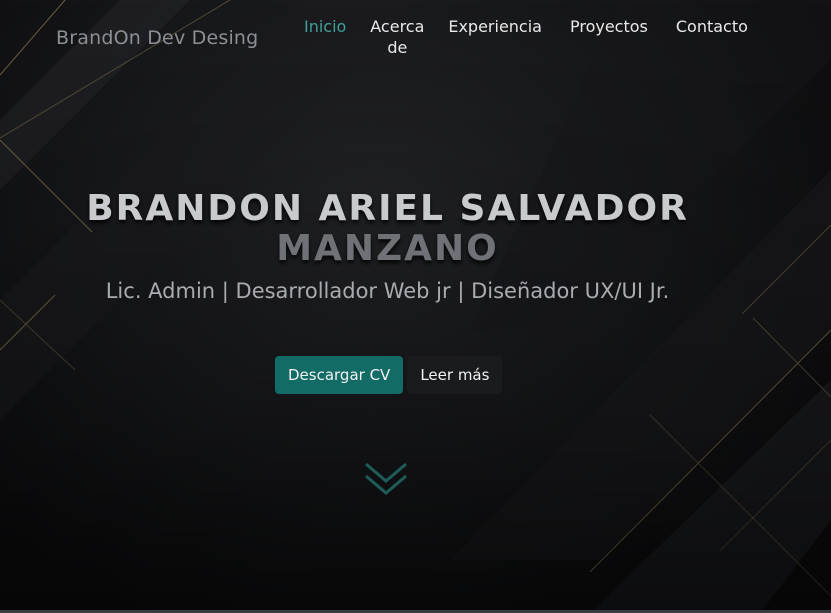 Image resolution: width=831 pixels, height=613 pixels. I want to click on double-chevron-down-icon, so click(386, 480).